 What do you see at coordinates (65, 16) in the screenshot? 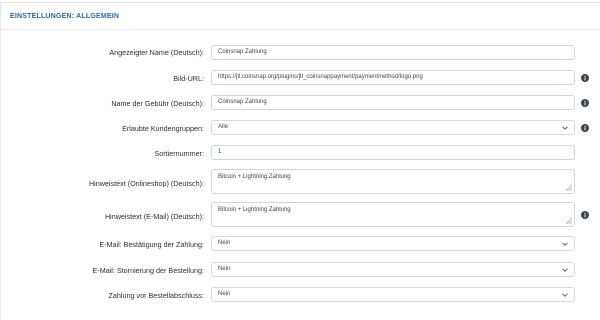
I see `section-title: EINSTELLUNGEN: ALLGEMEIN` at bounding box center [65, 16].